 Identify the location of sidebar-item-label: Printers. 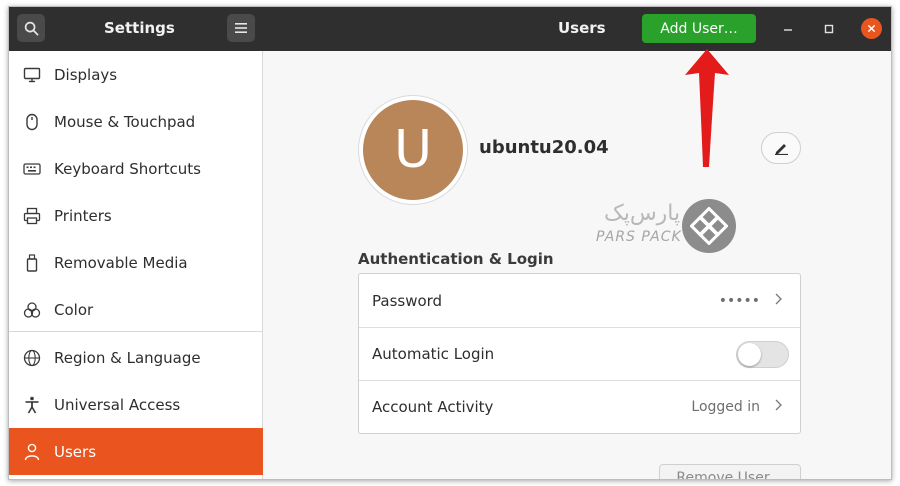
(83, 215).